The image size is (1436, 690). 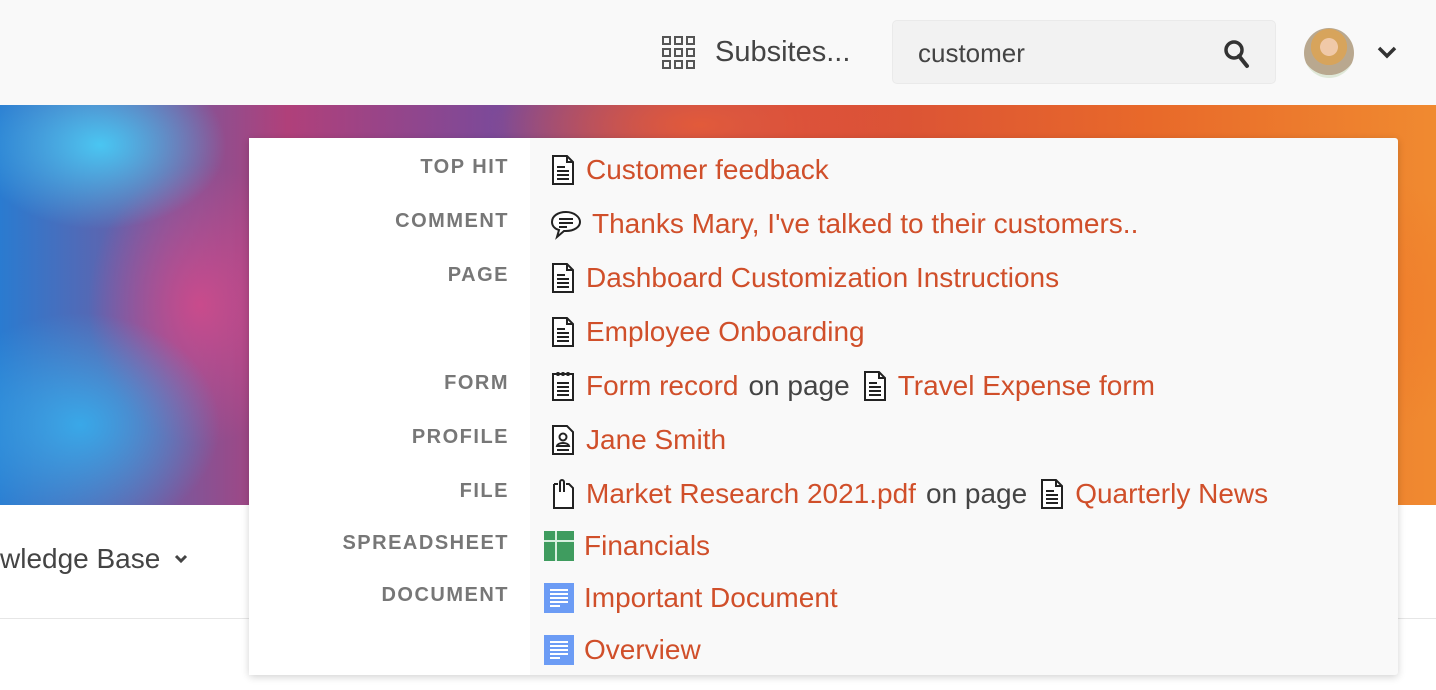 What do you see at coordinates (563, 386) in the screenshot?
I see `form-icon` at bounding box center [563, 386].